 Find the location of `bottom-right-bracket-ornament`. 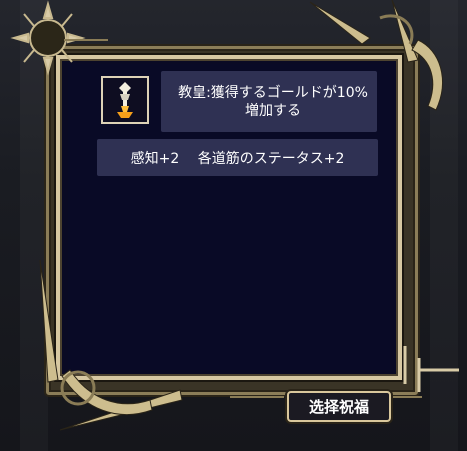

bottom-right-bracket-ornament is located at coordinates (431, 369).